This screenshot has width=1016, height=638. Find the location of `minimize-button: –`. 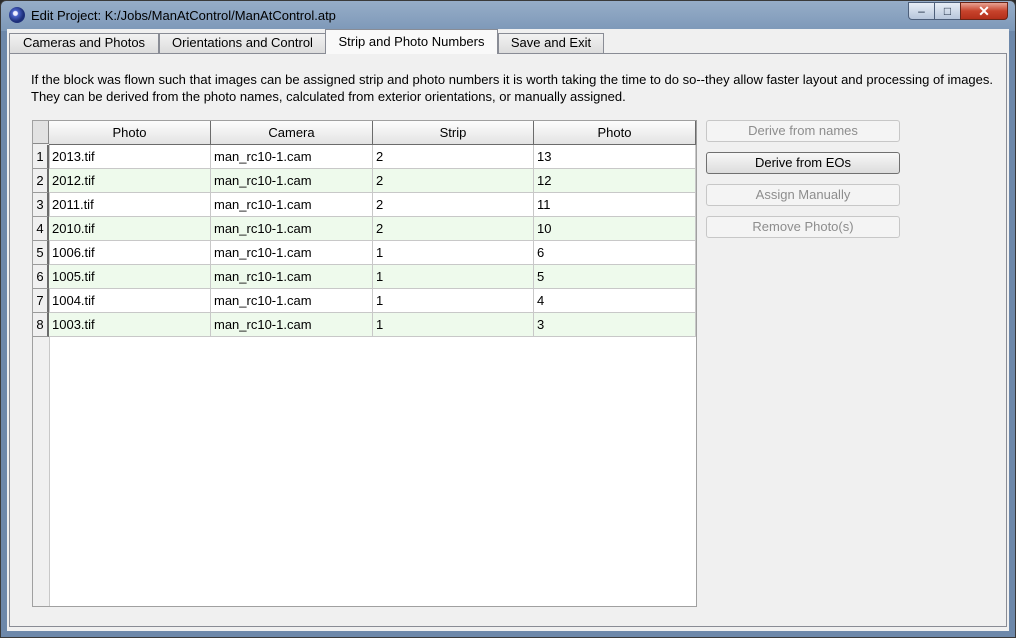

minimize-button: – is located at coordinates (921, 11).